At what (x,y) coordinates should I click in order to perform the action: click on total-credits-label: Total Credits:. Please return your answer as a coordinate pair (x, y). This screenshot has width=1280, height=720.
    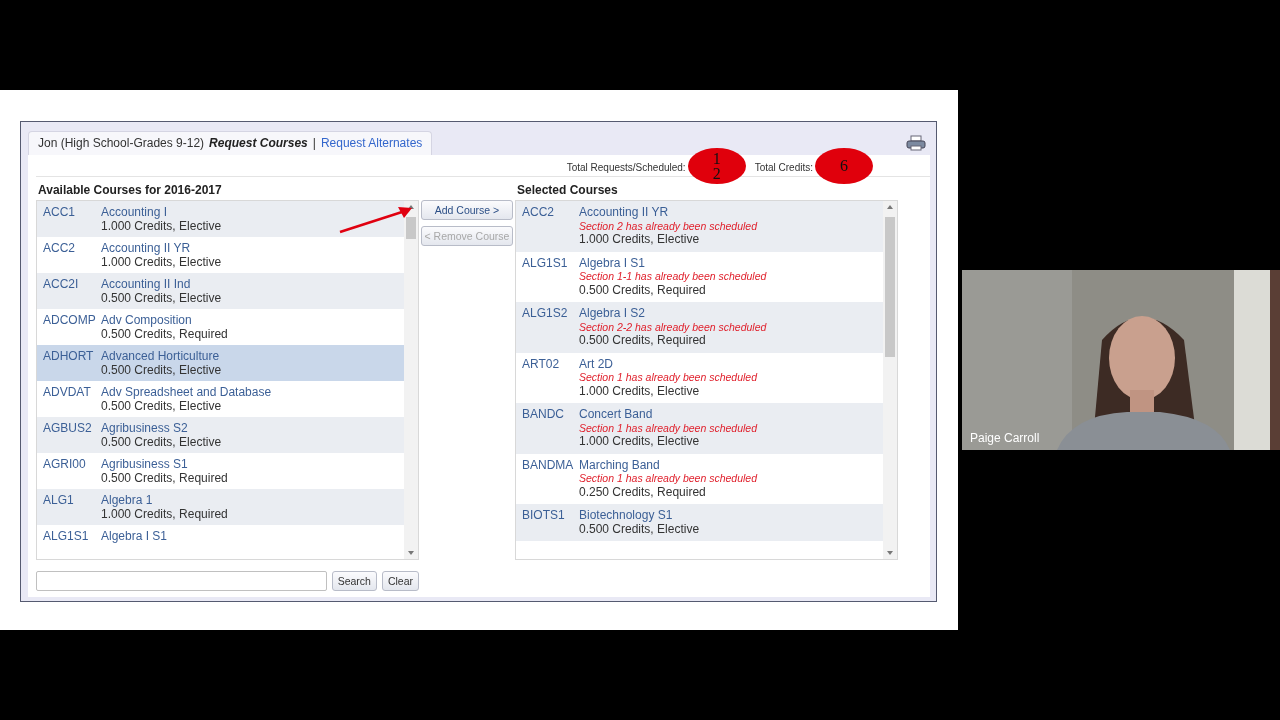
    Looking at the image, I should click on (783, 167).